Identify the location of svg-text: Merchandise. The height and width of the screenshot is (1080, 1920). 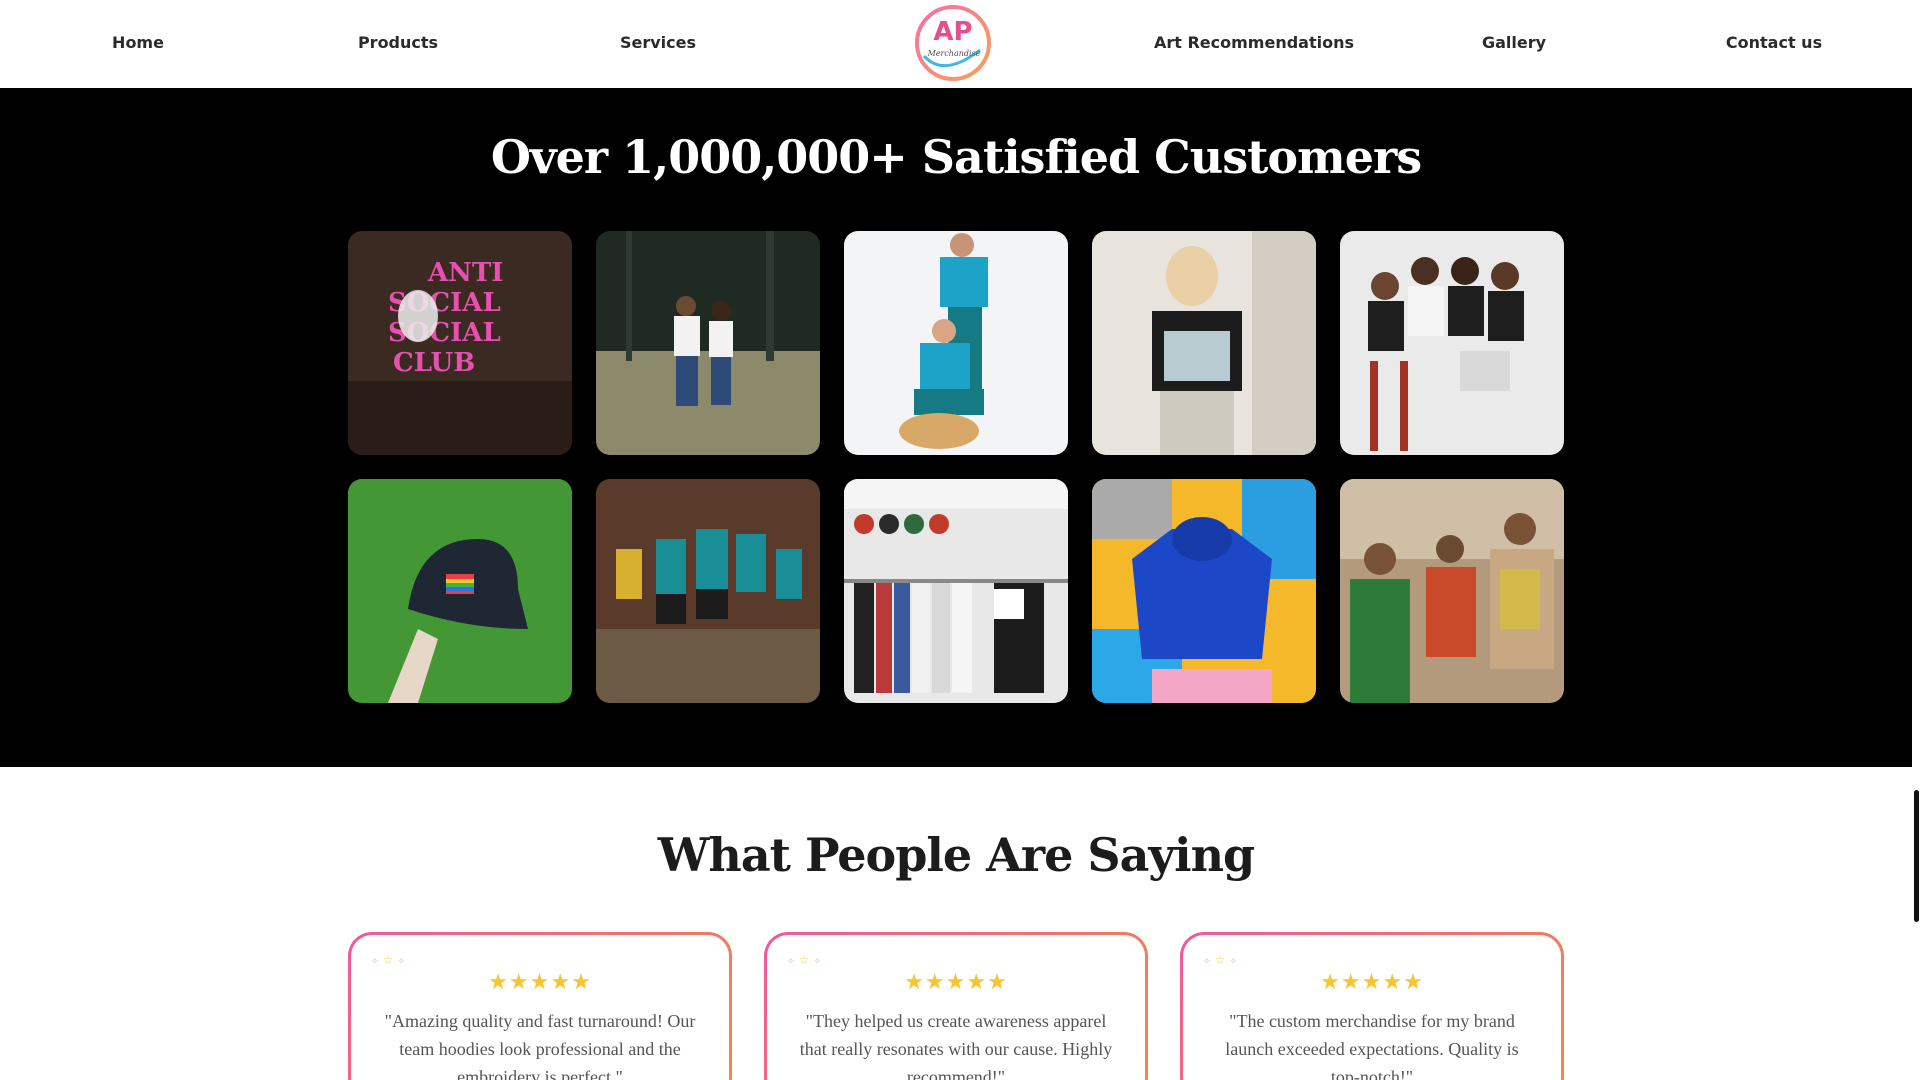
(954, 53).